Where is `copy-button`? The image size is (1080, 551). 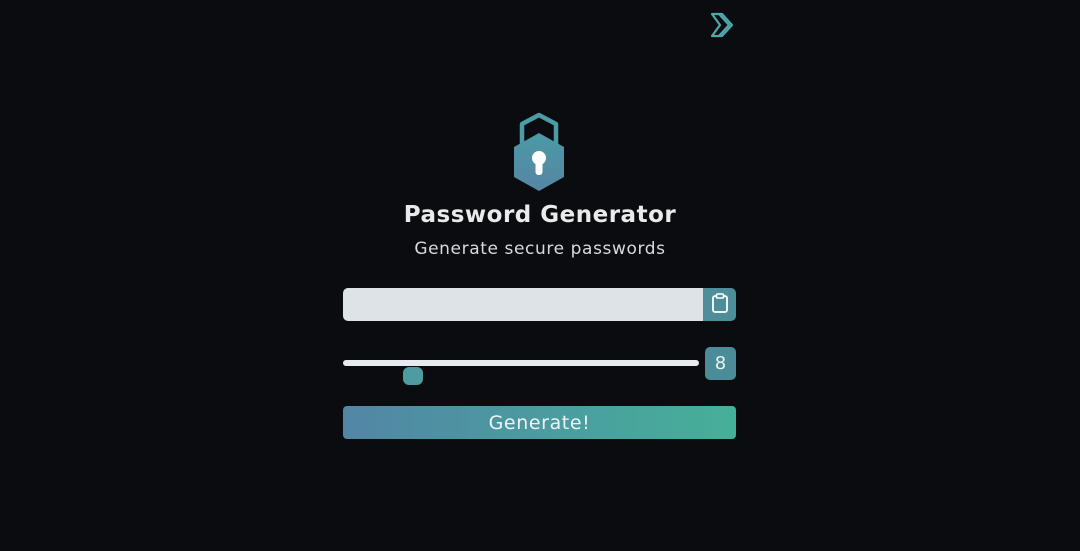 copy-button is located at coordinates (719, 304).